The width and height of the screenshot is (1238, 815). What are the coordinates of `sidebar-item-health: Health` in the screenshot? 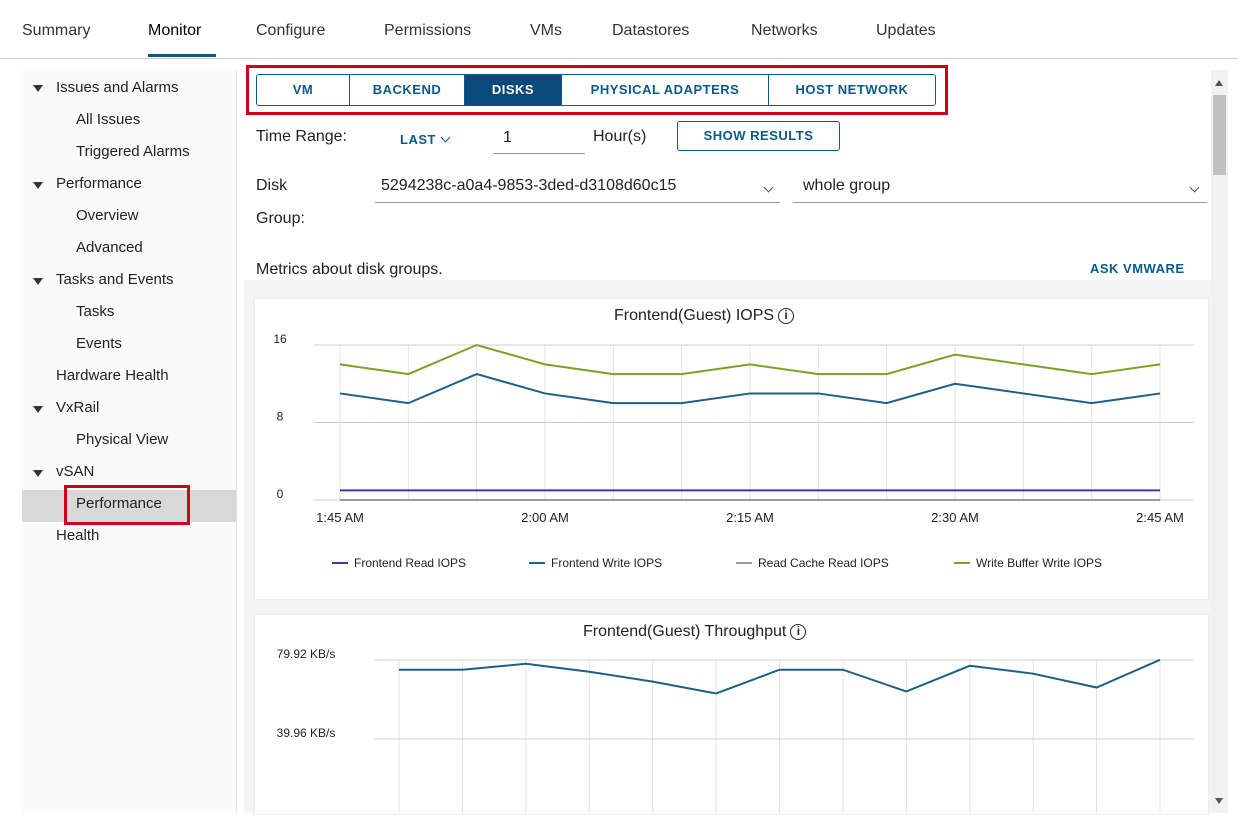 It's located at (77, 535).